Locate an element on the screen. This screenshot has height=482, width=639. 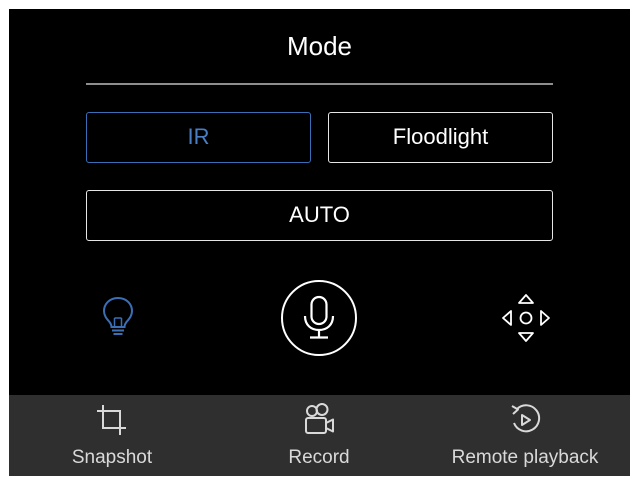
snapshot-label: Snapshot is located at coordinates (112, 457).